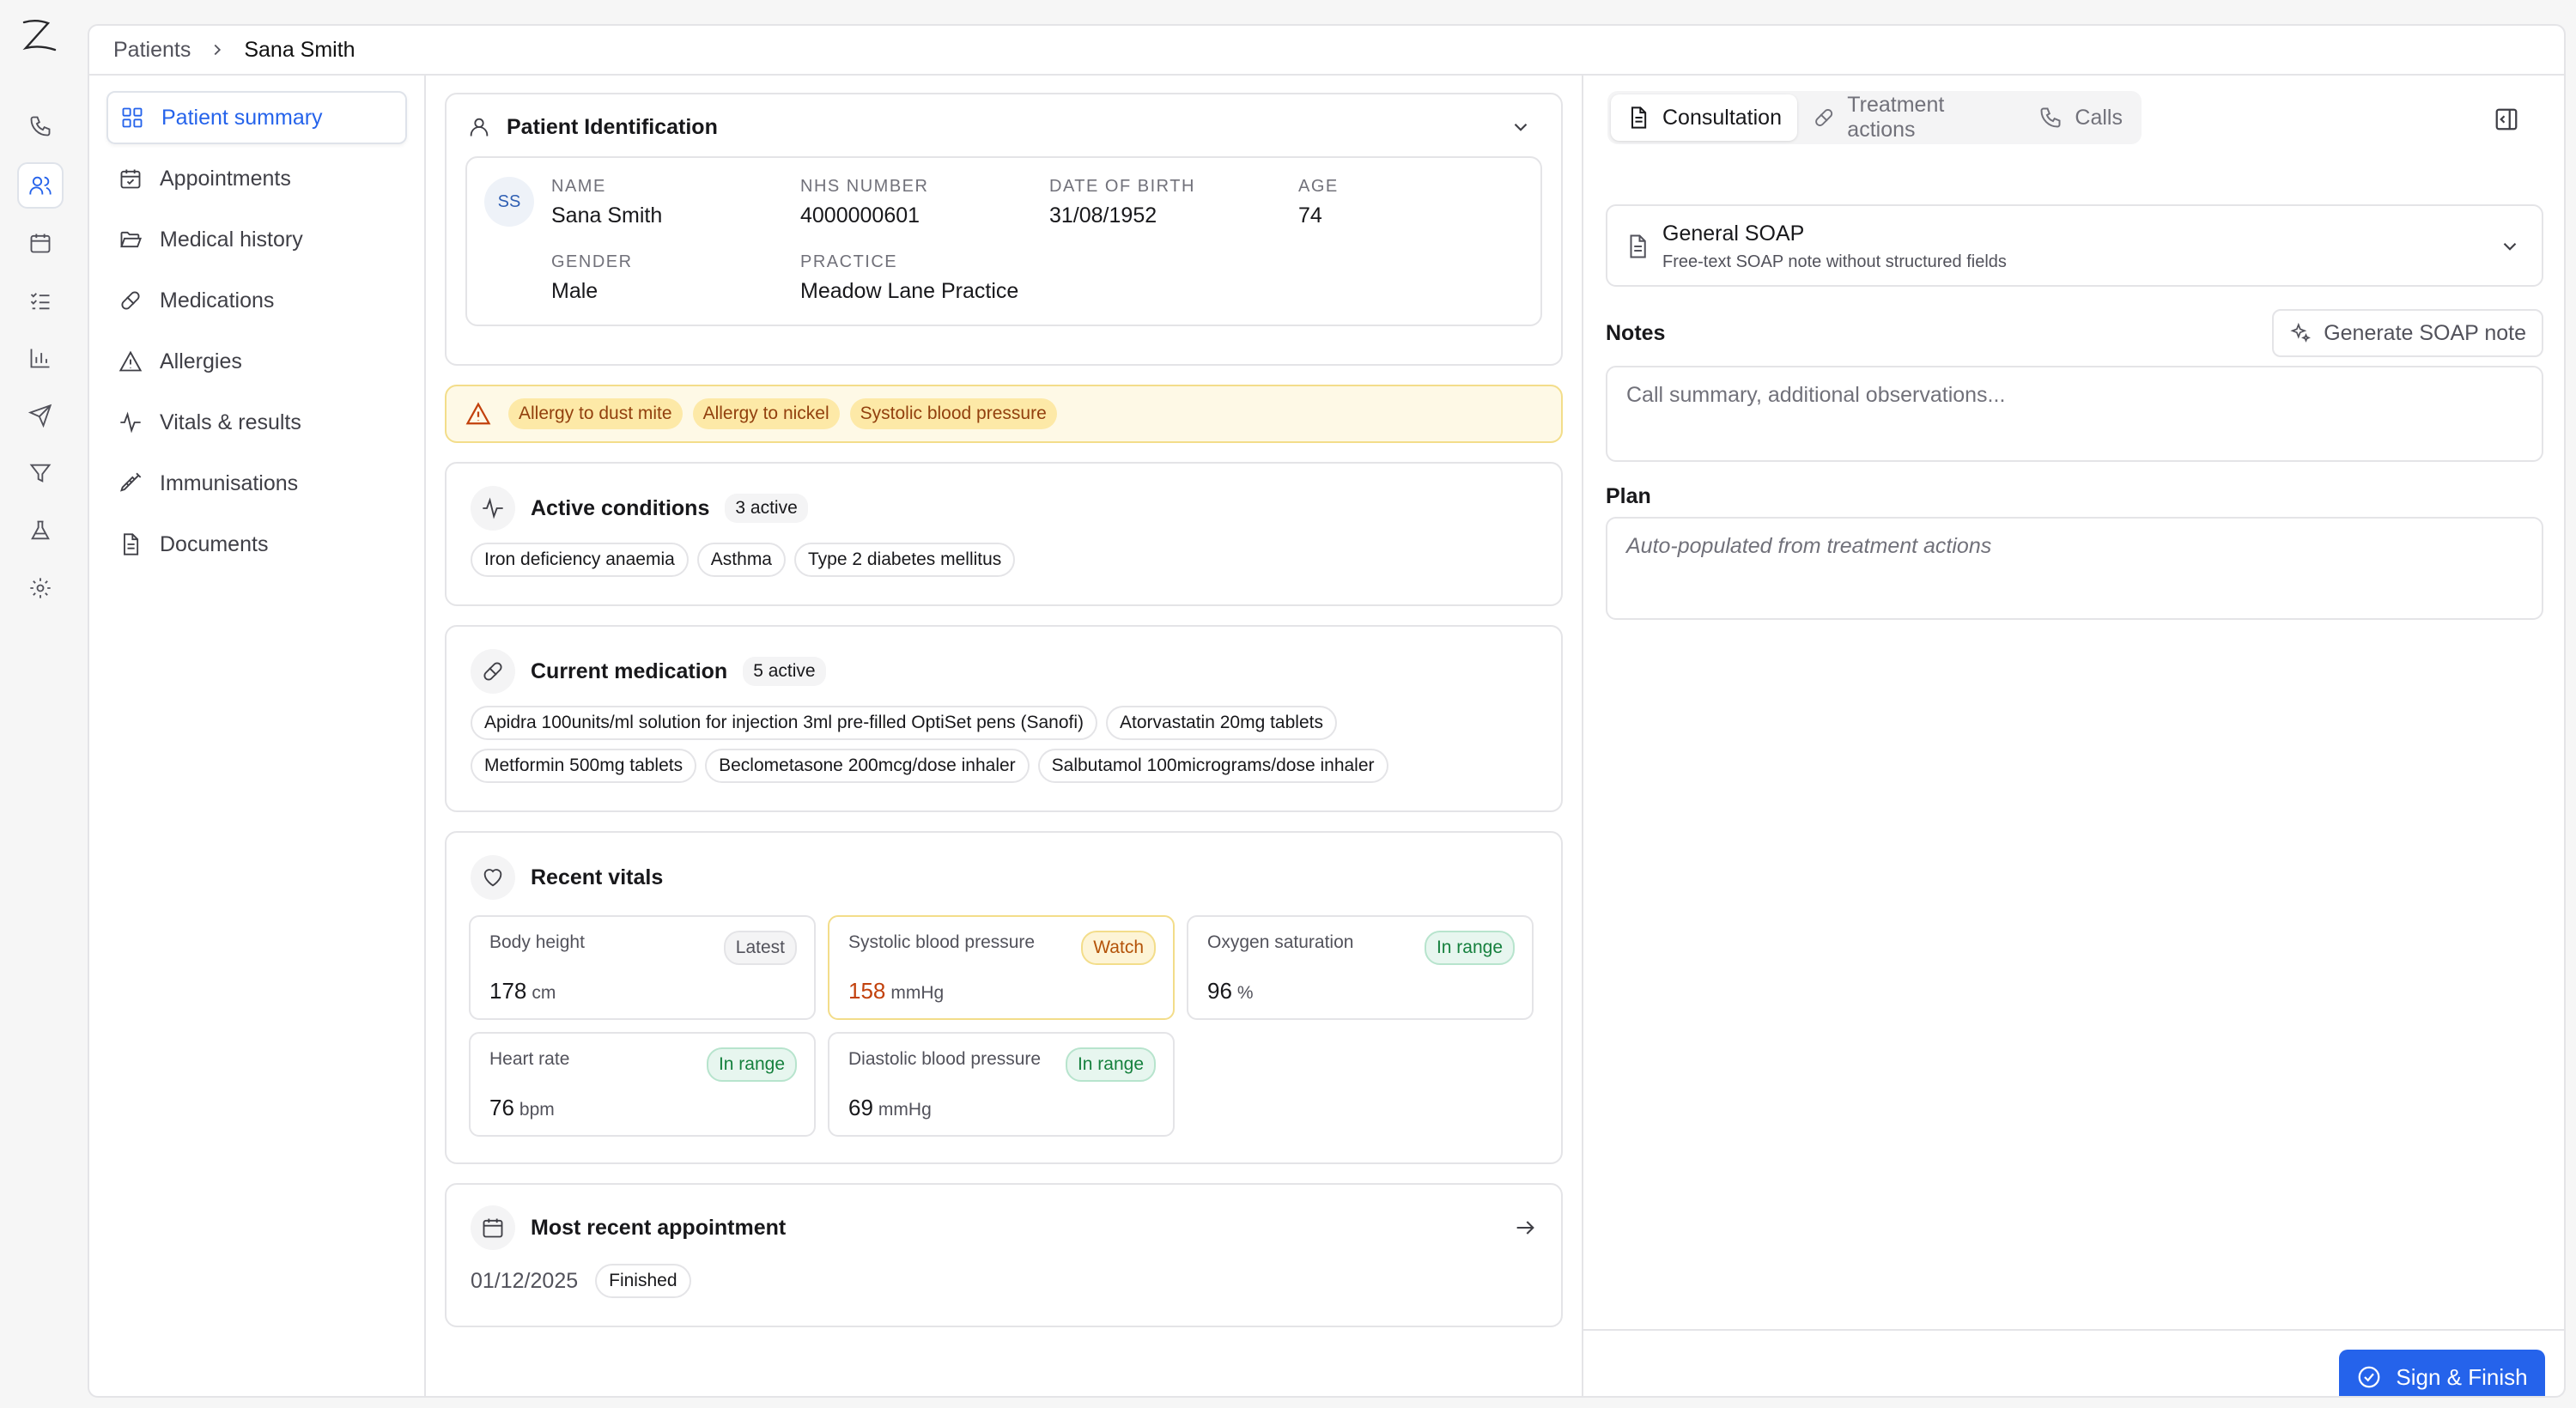  What do you see at coordinates (578, 186) in the screenshot?
I see `field-label: NAME` at bounding box center [578, 186].